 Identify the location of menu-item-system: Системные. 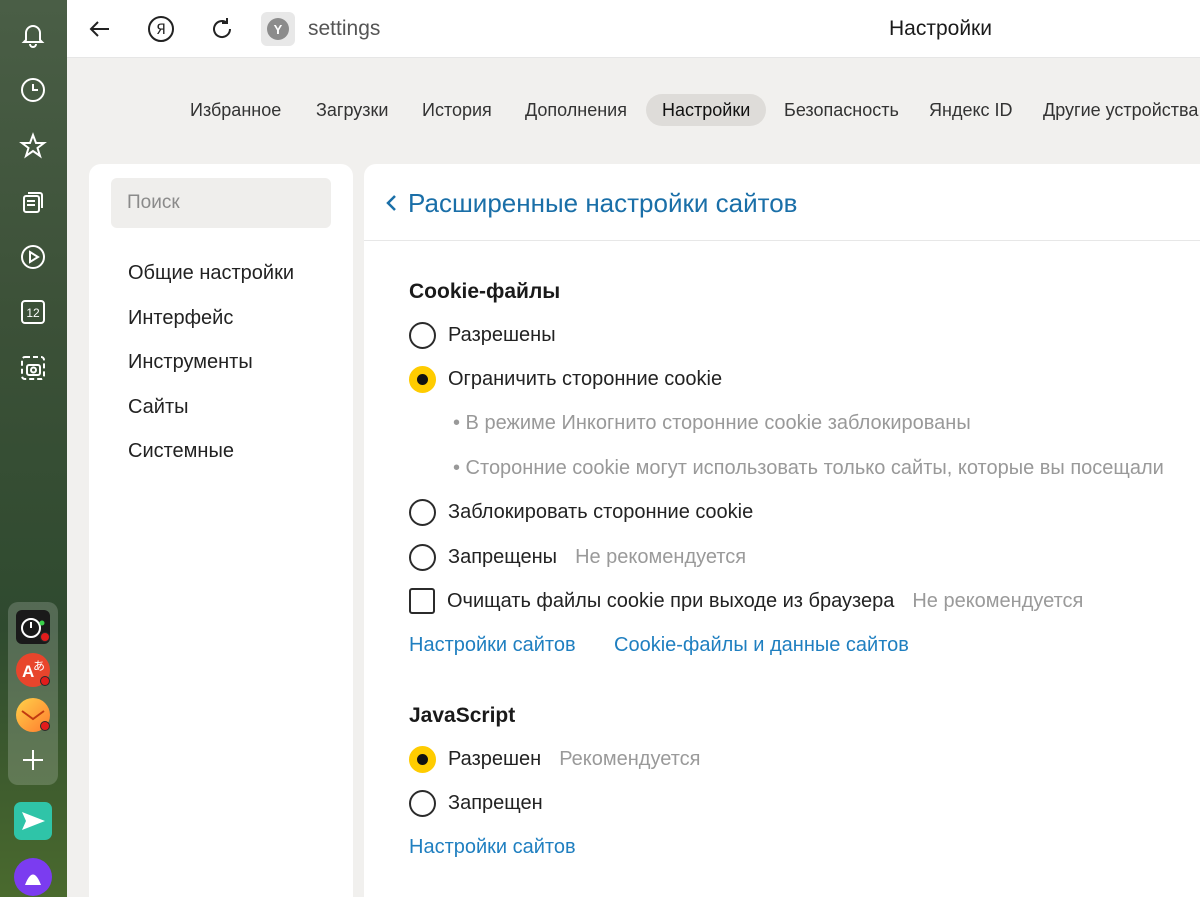
(181, 451).